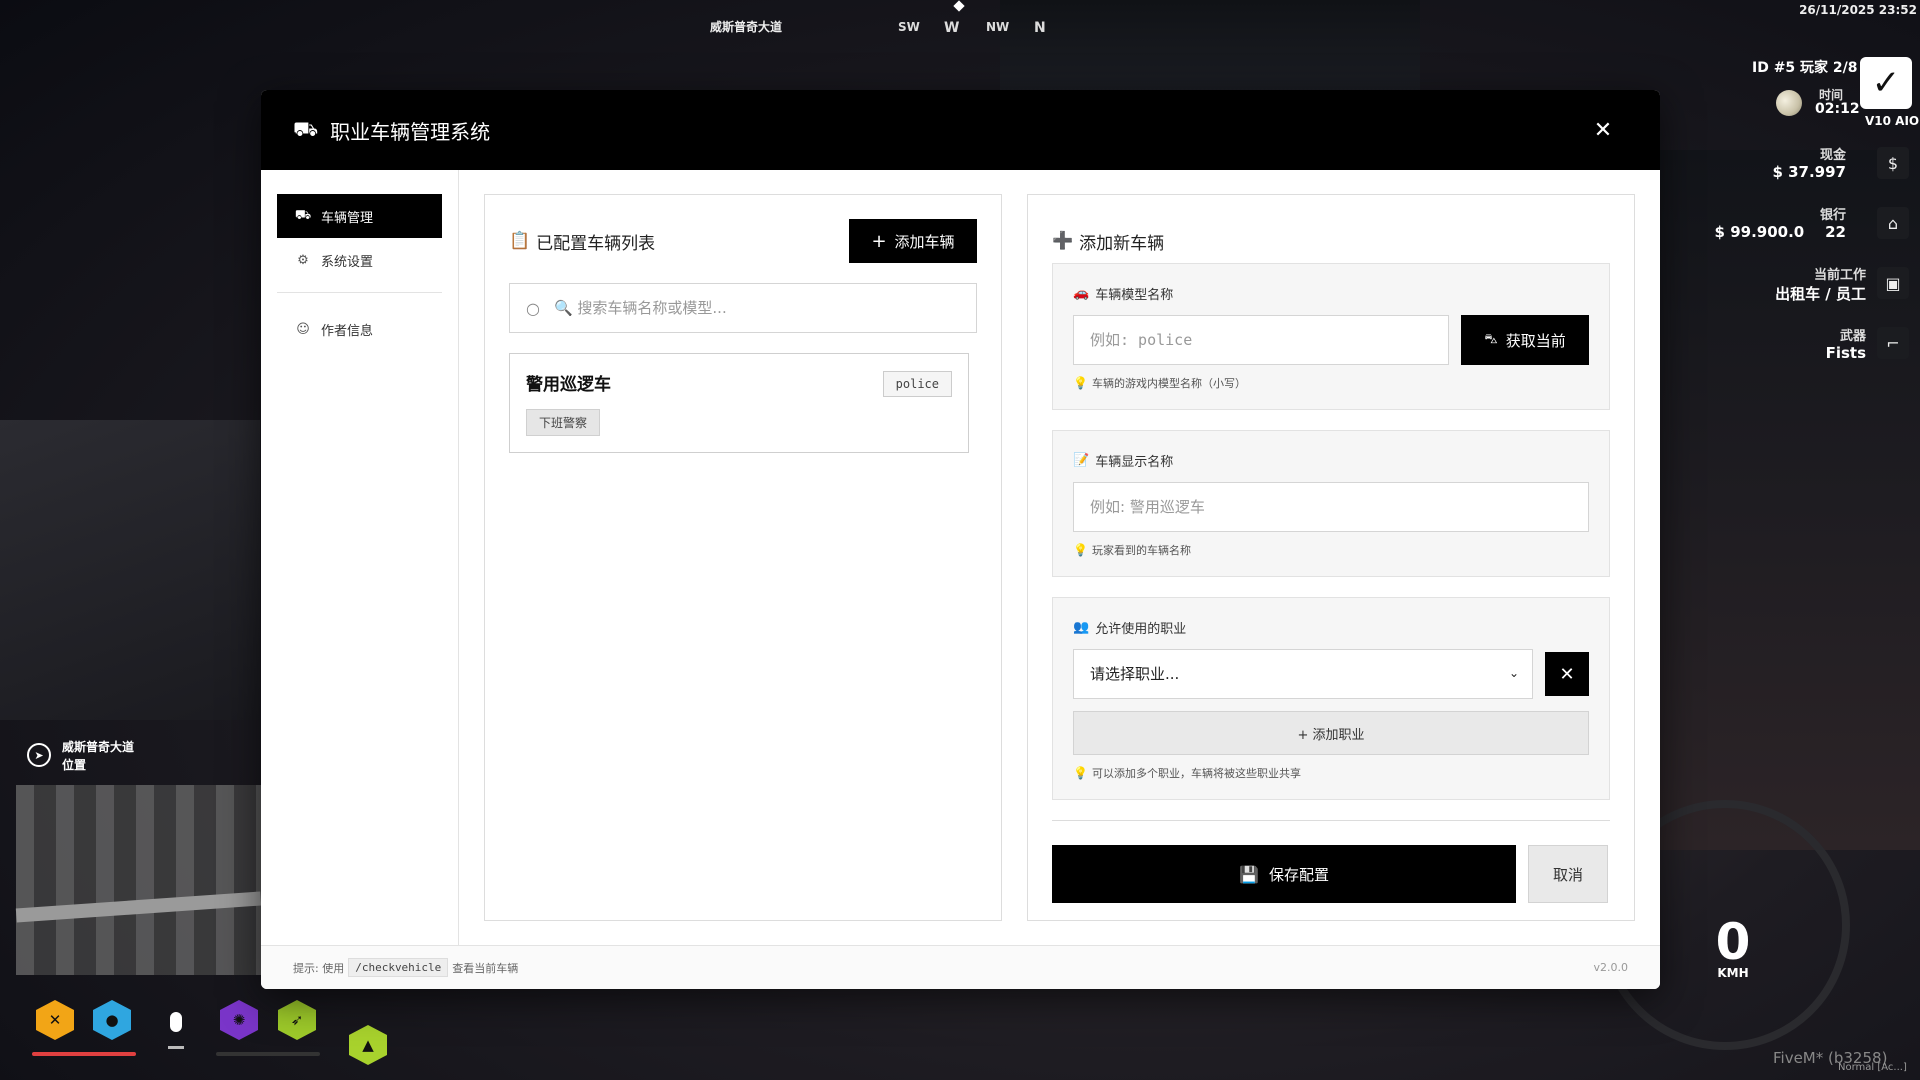 Image resolution: width=1920 pixels, height=1080 pixels. Describe the element at coordinates (1568, 874) in the screenshot. I see `cancel-button: 取消` at that location.